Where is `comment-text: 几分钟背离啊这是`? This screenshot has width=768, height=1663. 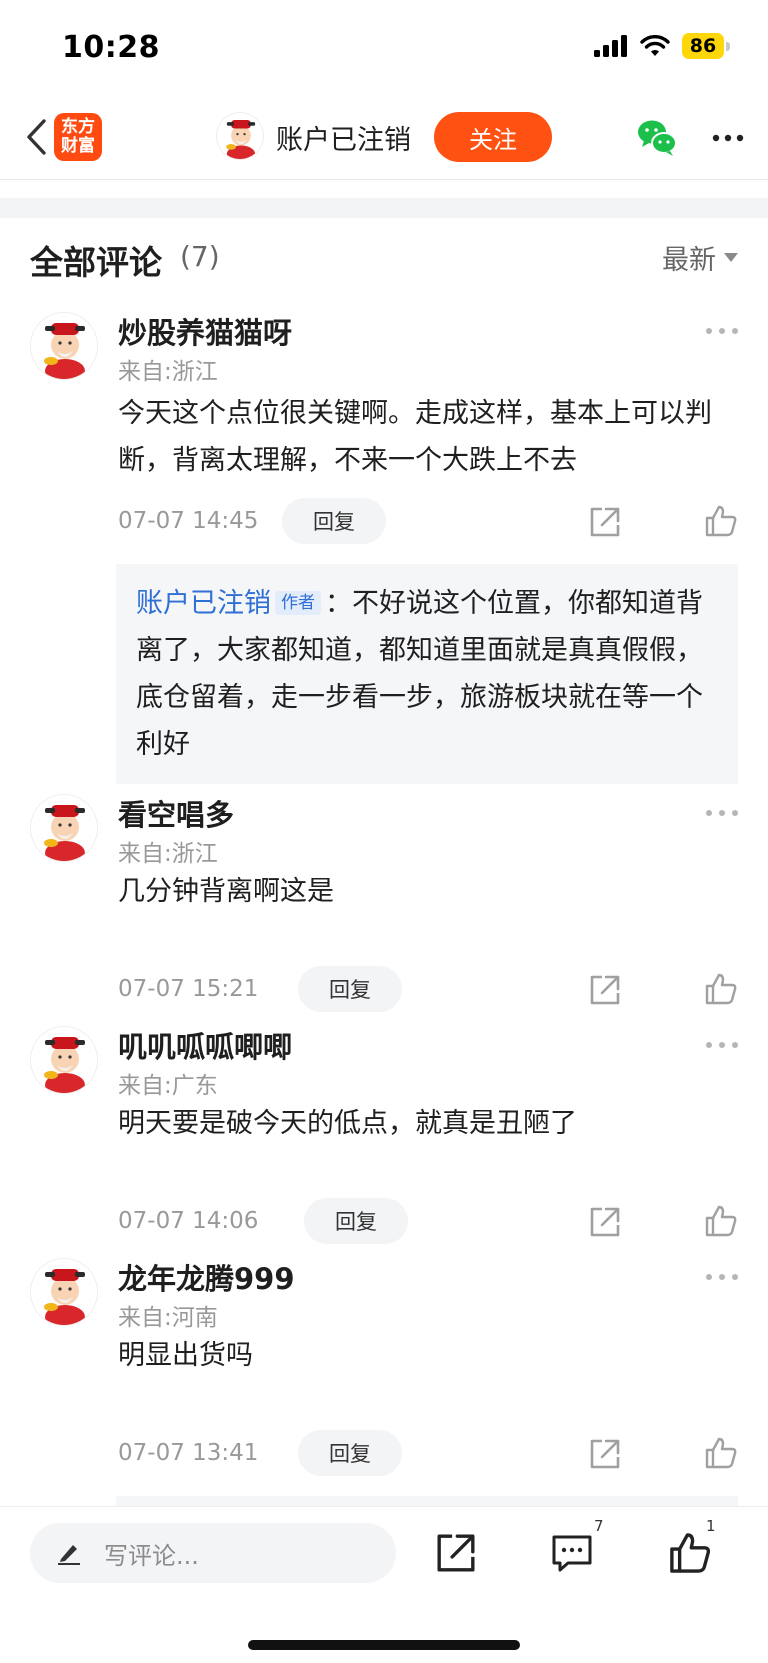 comment-text: 几分钟背离啊这是 is located at coordinates (226, 891).